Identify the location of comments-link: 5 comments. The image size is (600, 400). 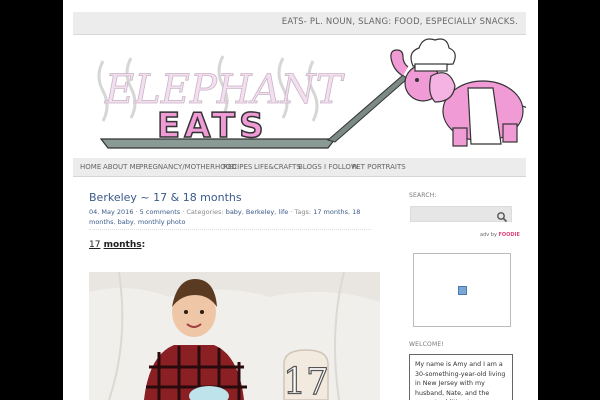
(160, 212).